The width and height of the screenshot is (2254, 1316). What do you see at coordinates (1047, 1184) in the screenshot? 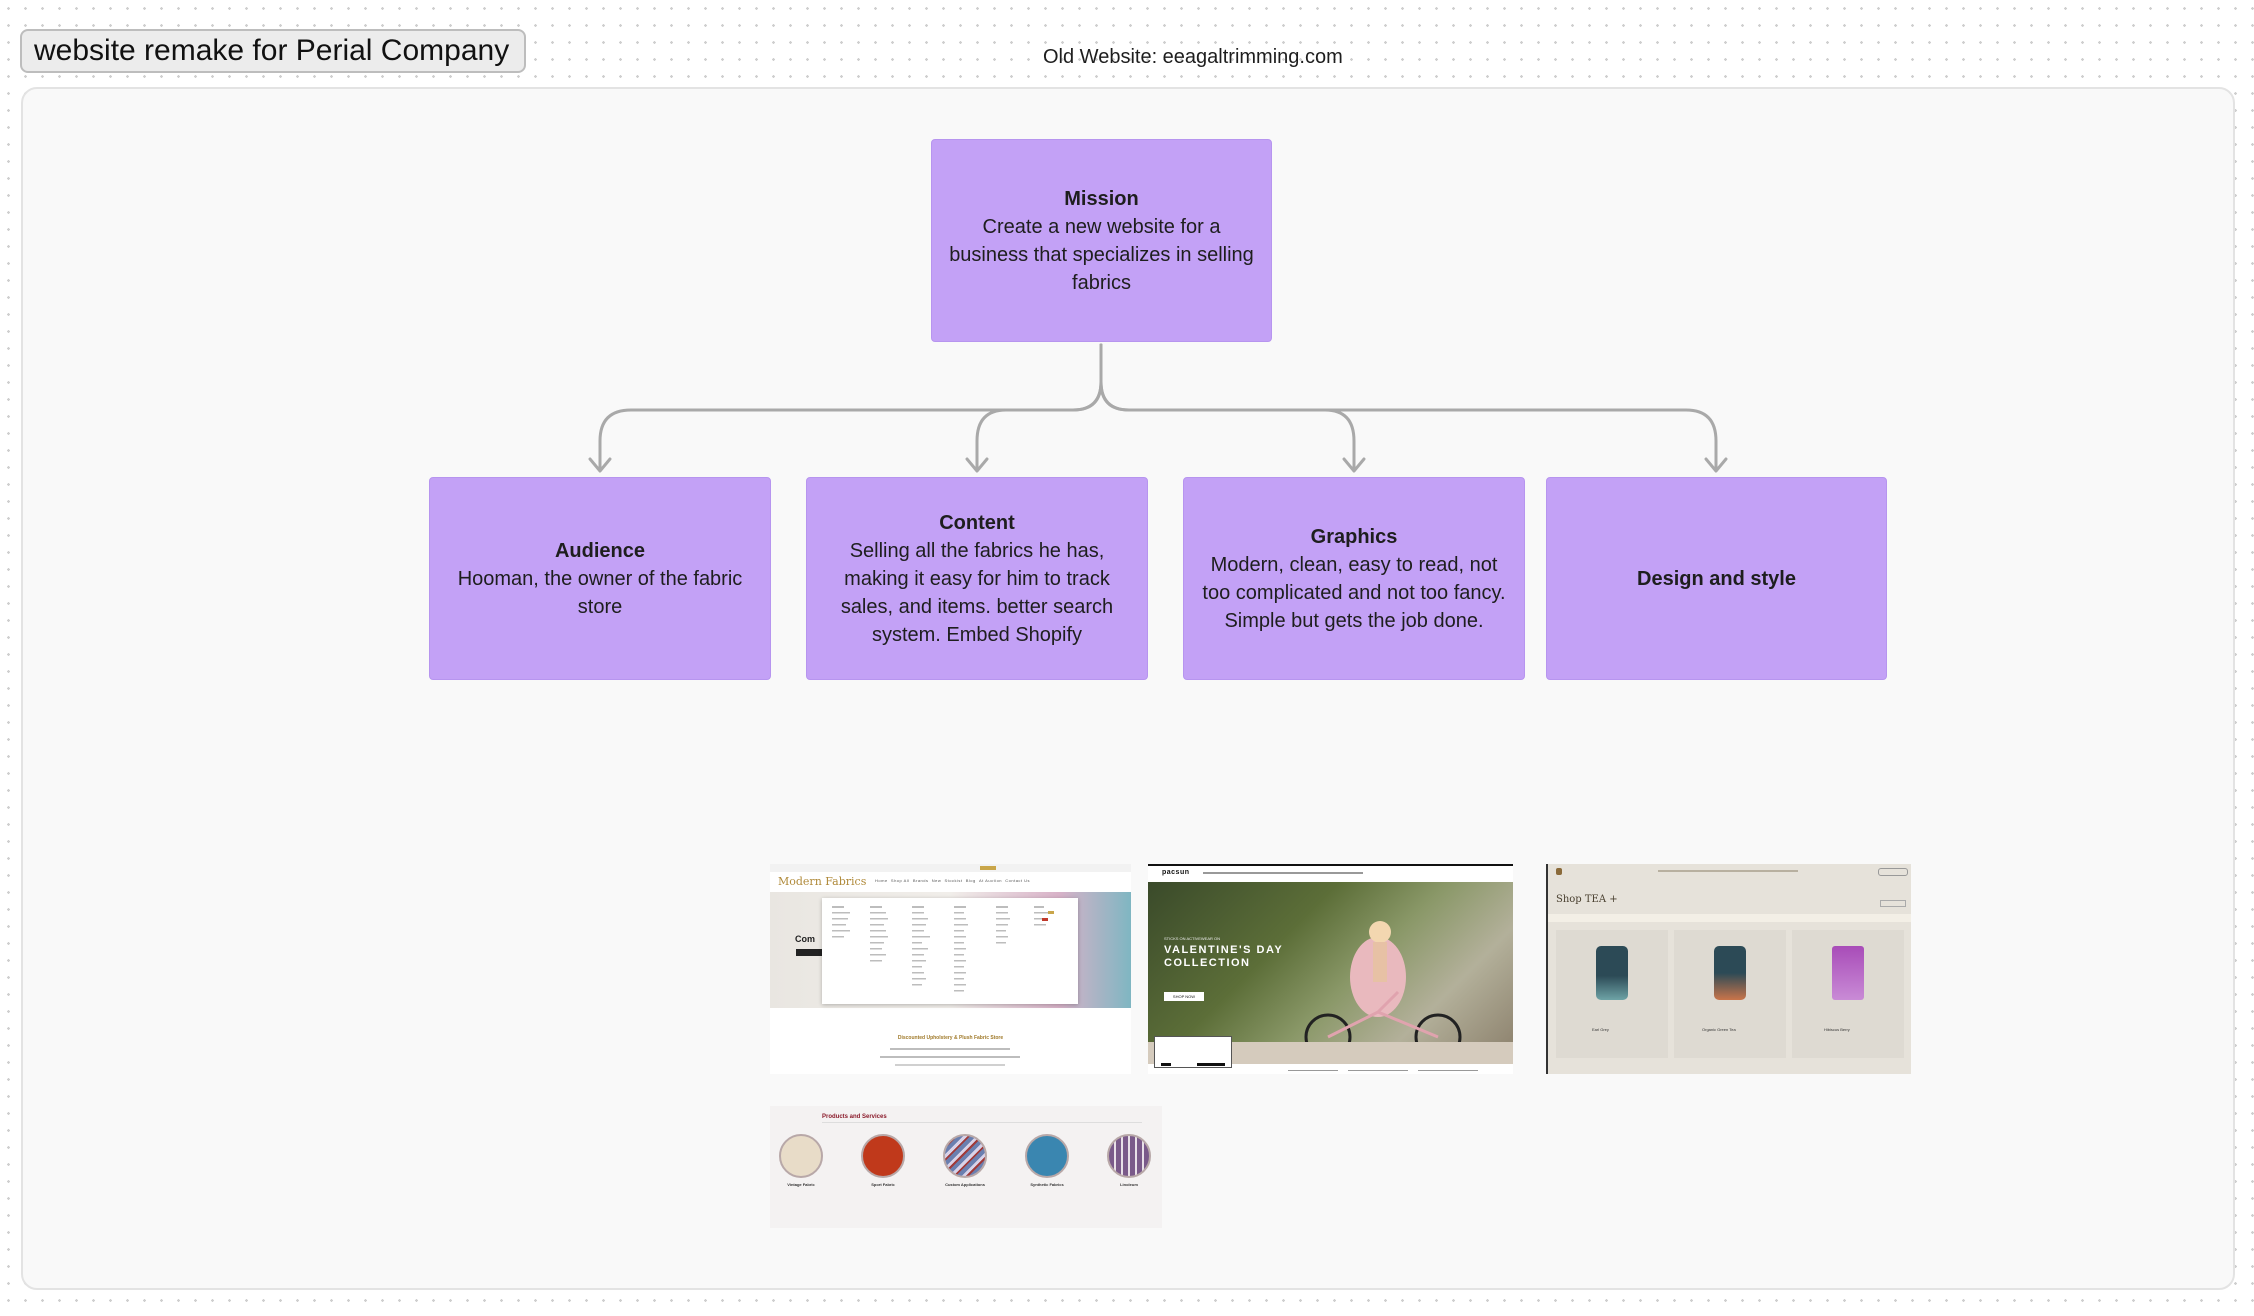
I see `product-label: Synthetic Fabrics` at bounding box center [1047, 1184].